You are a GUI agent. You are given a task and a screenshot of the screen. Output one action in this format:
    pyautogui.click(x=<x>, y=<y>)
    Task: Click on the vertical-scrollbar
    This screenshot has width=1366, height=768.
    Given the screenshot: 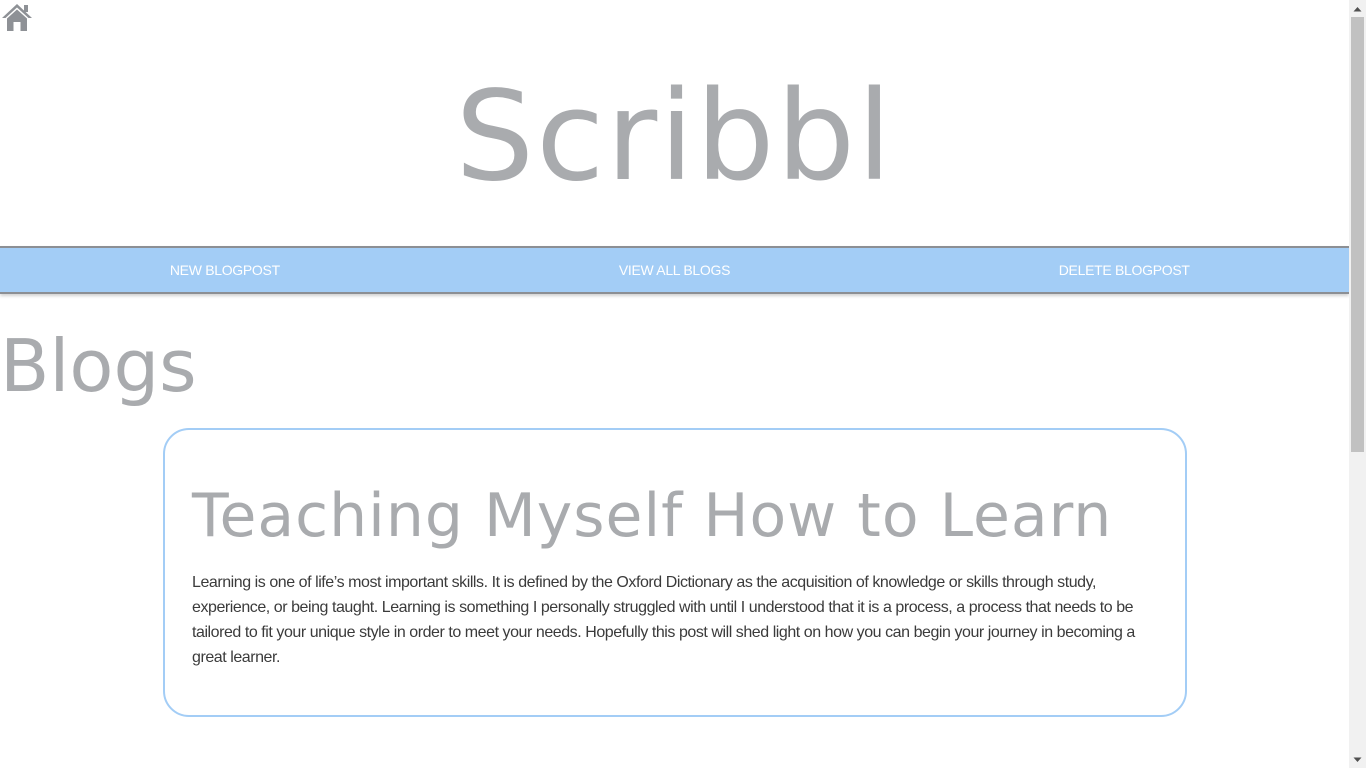 What is the action you would take?
    pyautogui.click(x=1357, y=384)
    